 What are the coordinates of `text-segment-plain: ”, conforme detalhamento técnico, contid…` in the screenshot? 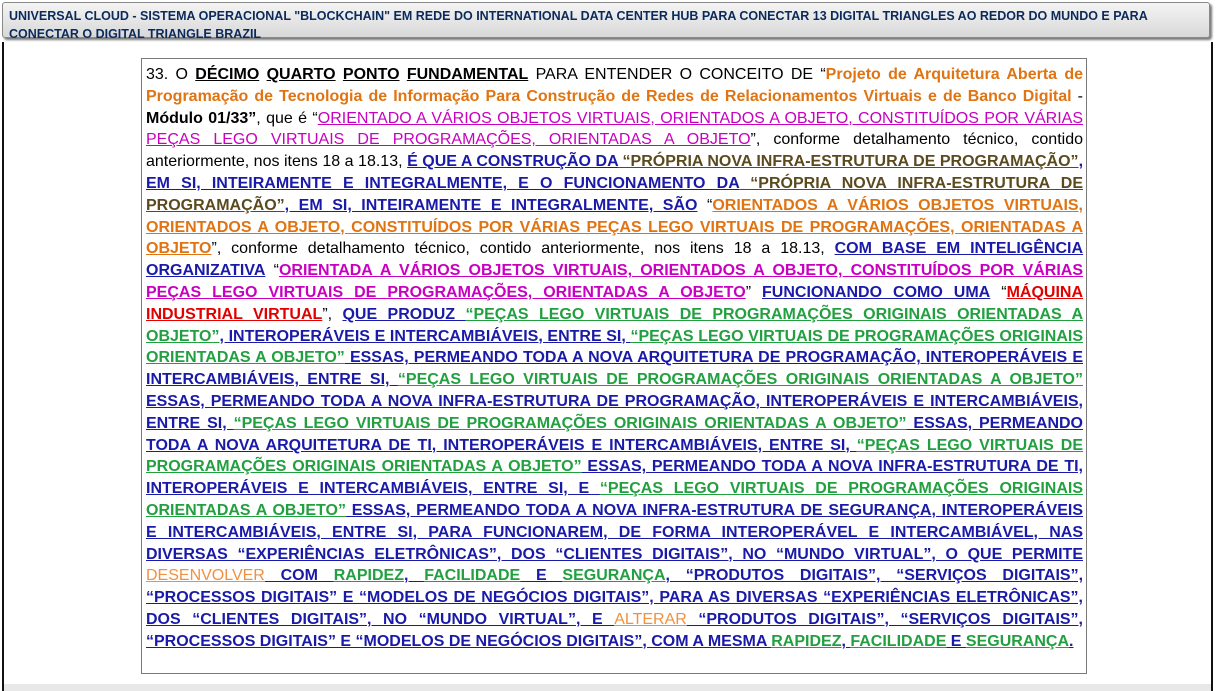 It's located at (523, 249).